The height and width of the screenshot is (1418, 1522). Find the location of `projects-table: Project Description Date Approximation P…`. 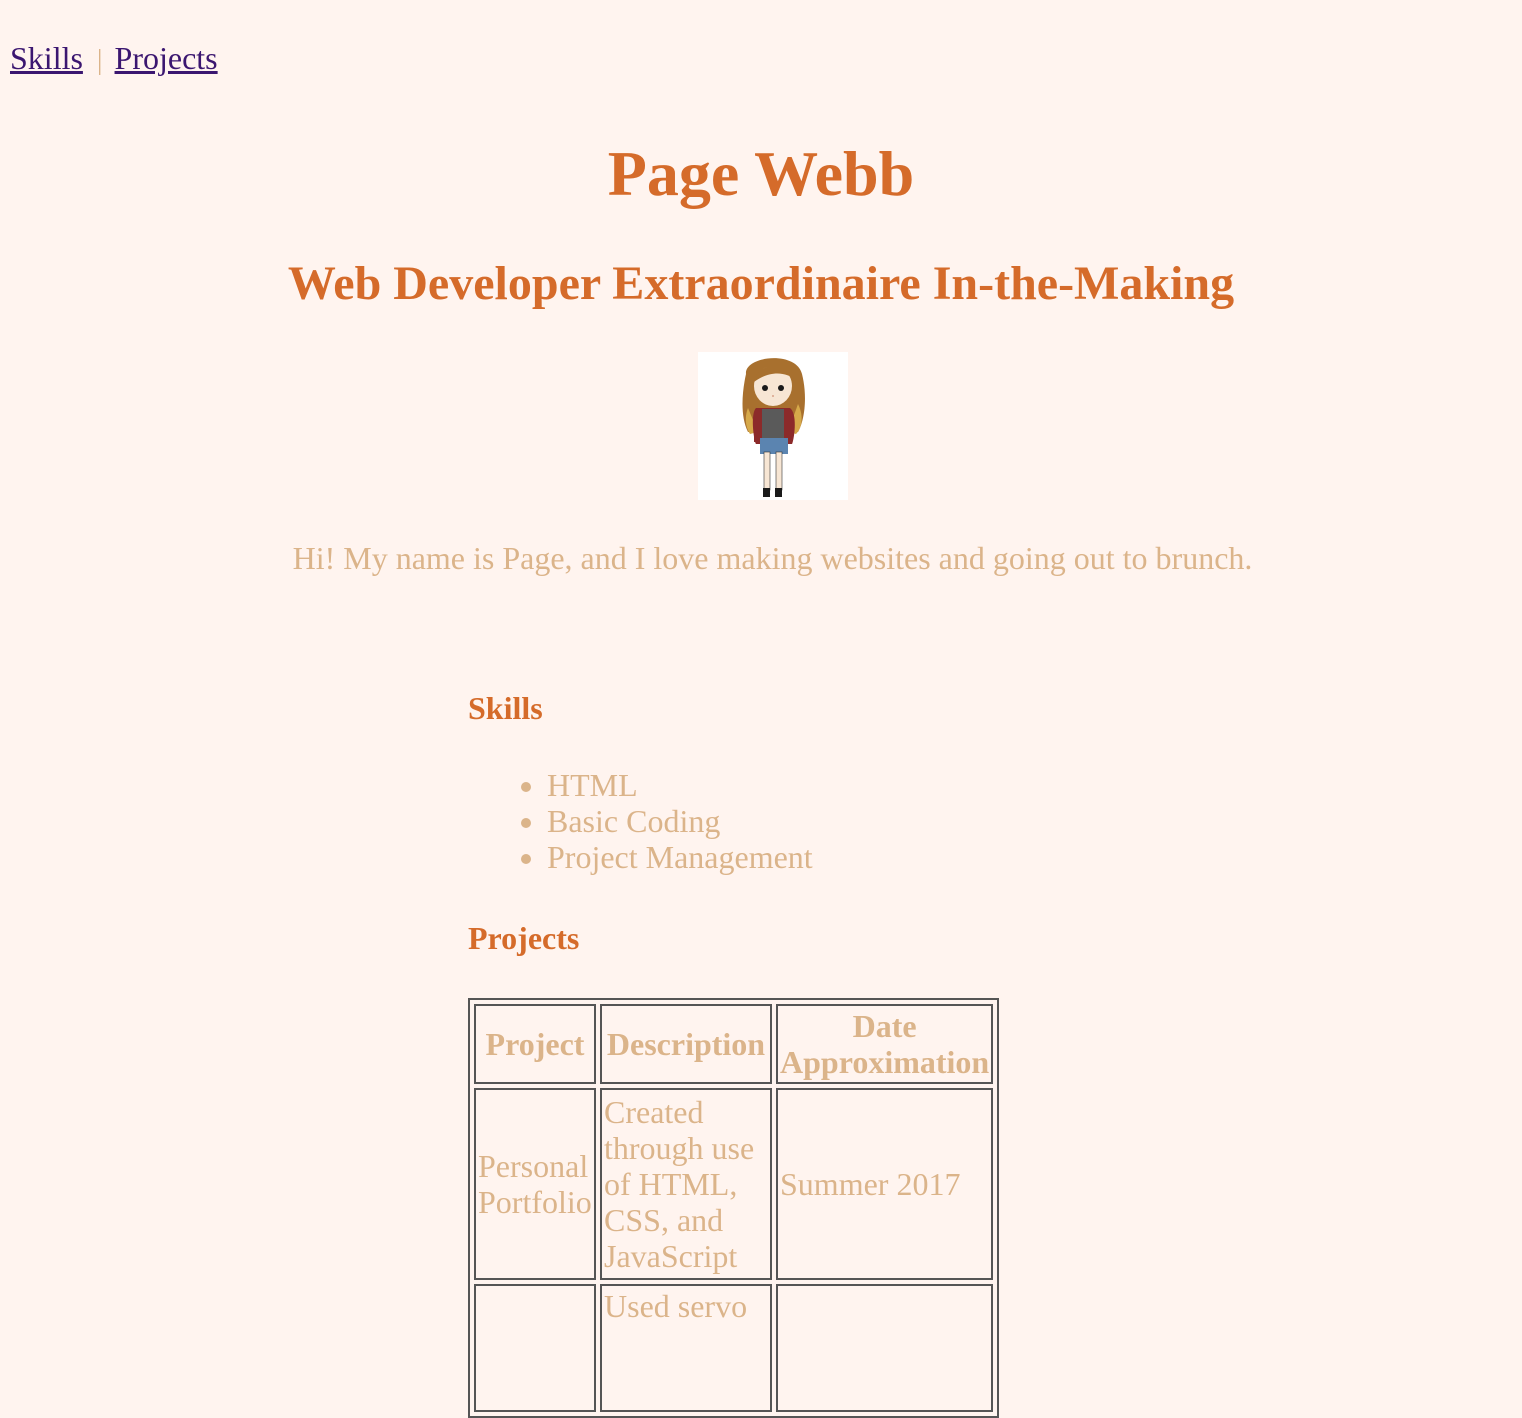

projects-table: Project Description Date Approximation P… is located at coordinates (734, 1208).